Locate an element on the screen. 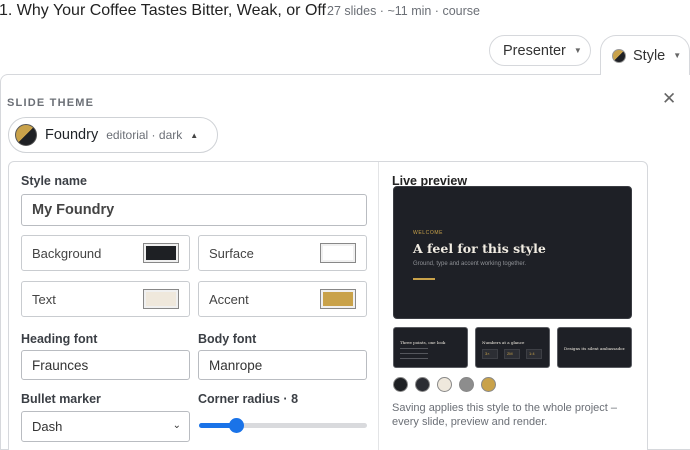 The height and width of the screenshot is (450, 690). preview-thumbnail: Designs its silent ambassador. is located at coordinates (594, 347).